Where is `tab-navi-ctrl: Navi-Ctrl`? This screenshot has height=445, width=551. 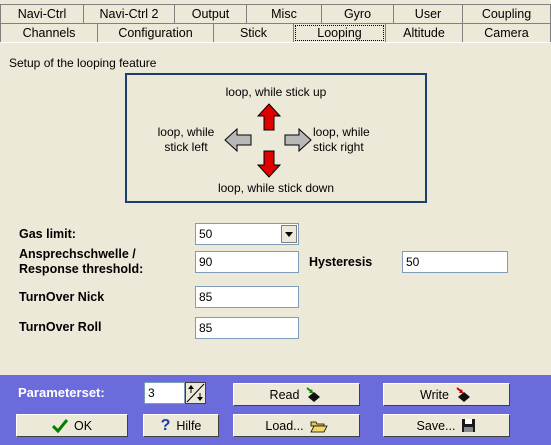 tab-navi-ctrl: Navi-Ctrl is located at coordinates (42, 13).